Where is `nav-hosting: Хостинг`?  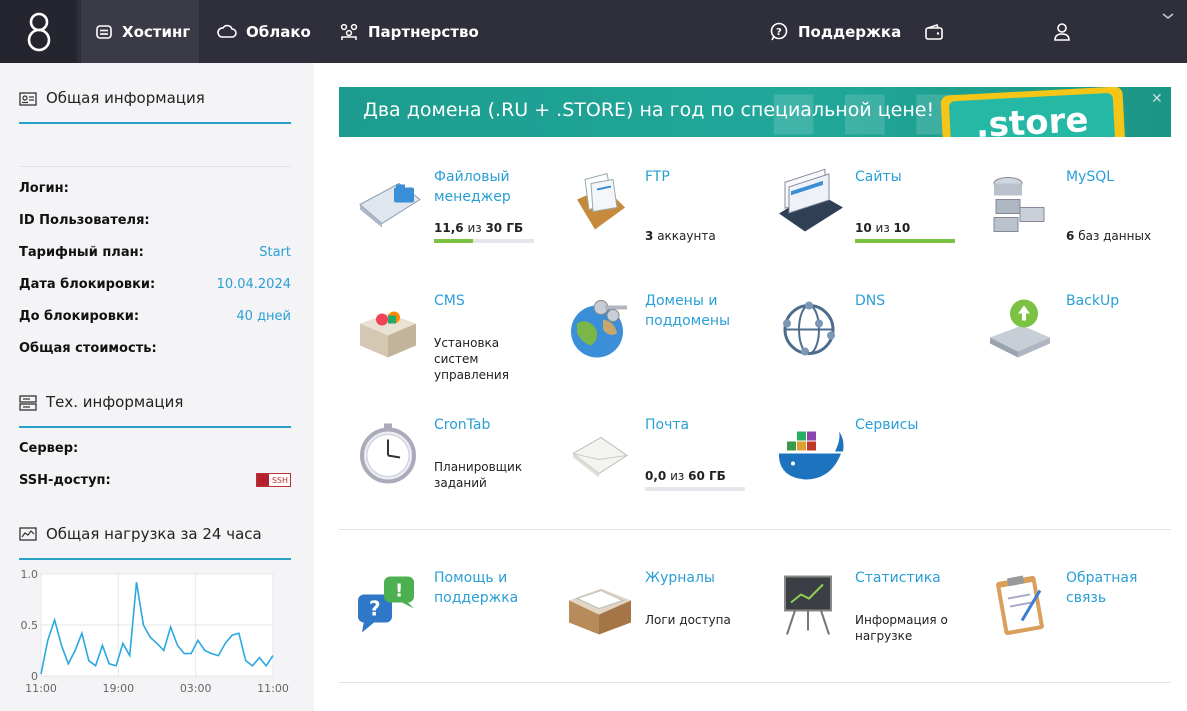
nav-hosting: Хостинг is located at coordinates (140, 31).